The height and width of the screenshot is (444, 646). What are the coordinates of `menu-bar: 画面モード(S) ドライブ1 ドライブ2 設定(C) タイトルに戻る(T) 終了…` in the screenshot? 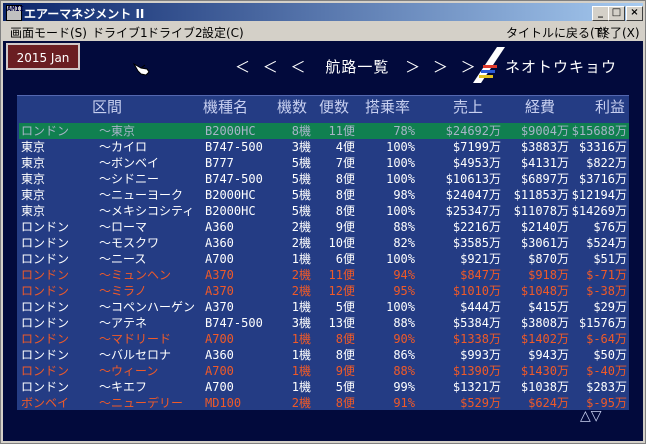 It's located at (323, 31).